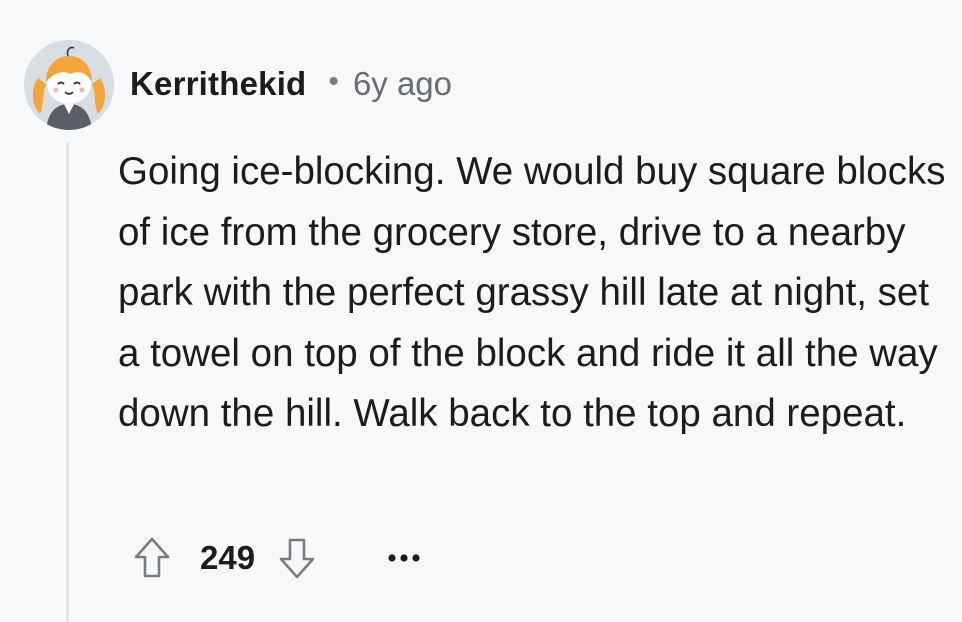  What do you see at coordinates (218, 84) in the screenshot?
I see `username: Kerrithekid` at bounding box center [218, 84].